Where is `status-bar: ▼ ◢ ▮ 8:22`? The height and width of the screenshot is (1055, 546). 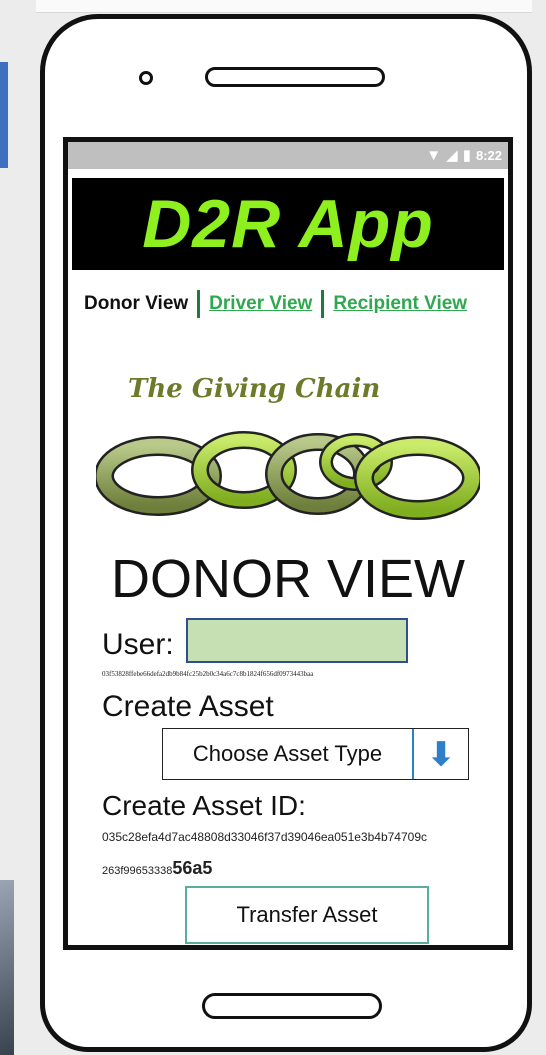 status-bar: ▼ ◢ ▮ 8:22 is located at coordinates (288, 155).